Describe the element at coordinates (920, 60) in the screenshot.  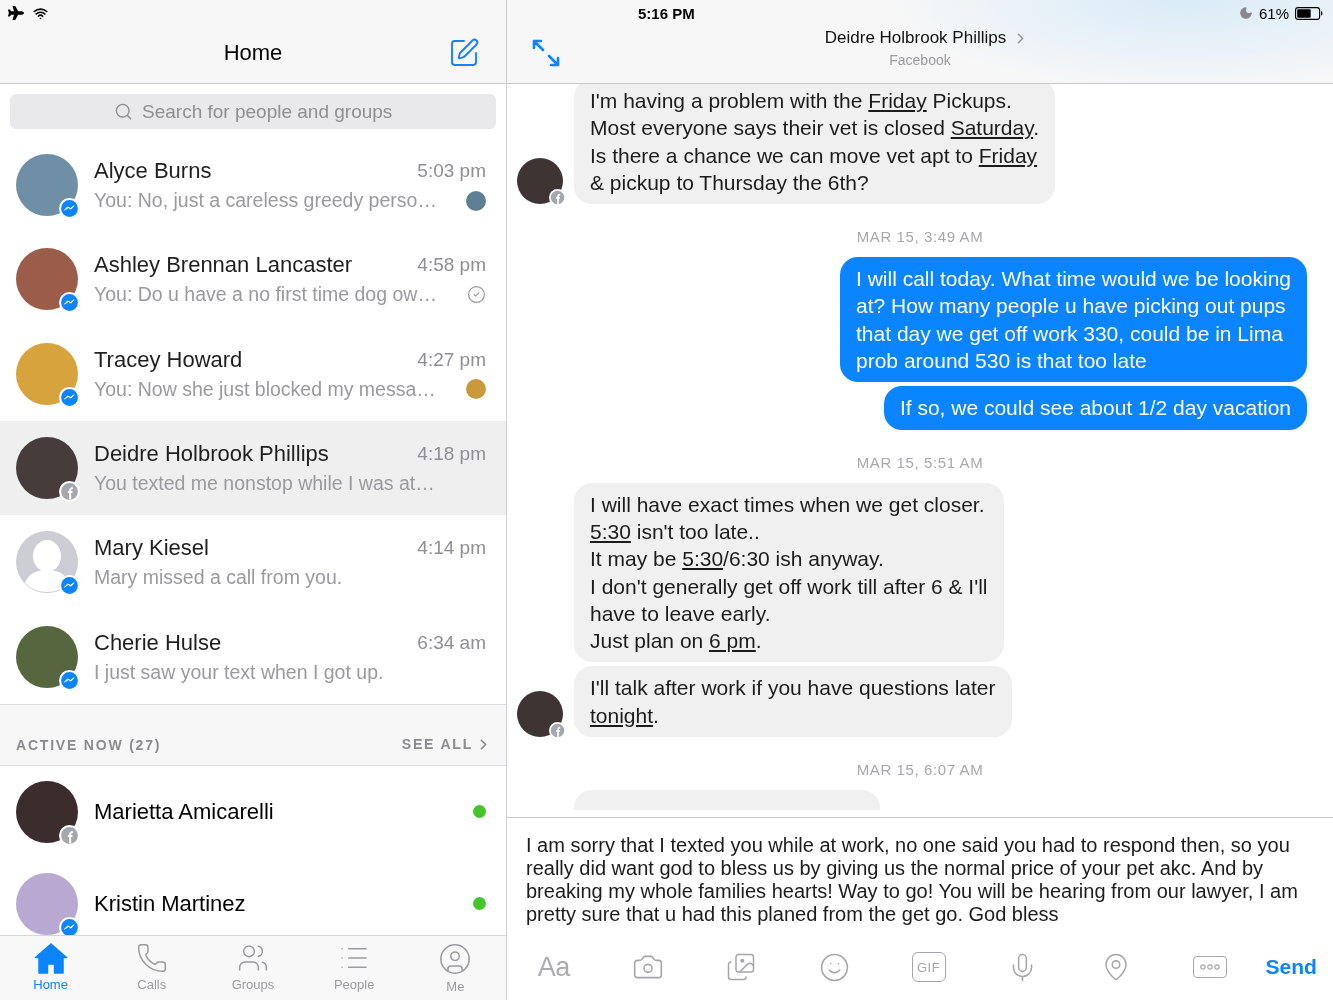
I see `conversation-subtitle: Facebook` at that location.